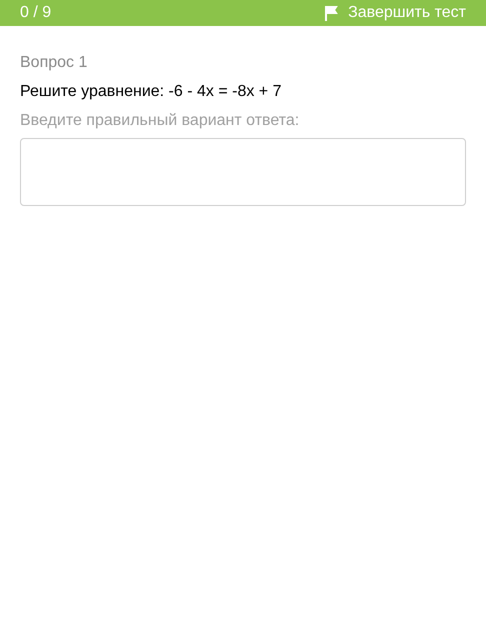 Image resolution: width=486 pixels, height=640 pixels. Describe the element at coordinates (36, 13) in the screenshot. I see `progress-counter: 0 / 9` at that location.